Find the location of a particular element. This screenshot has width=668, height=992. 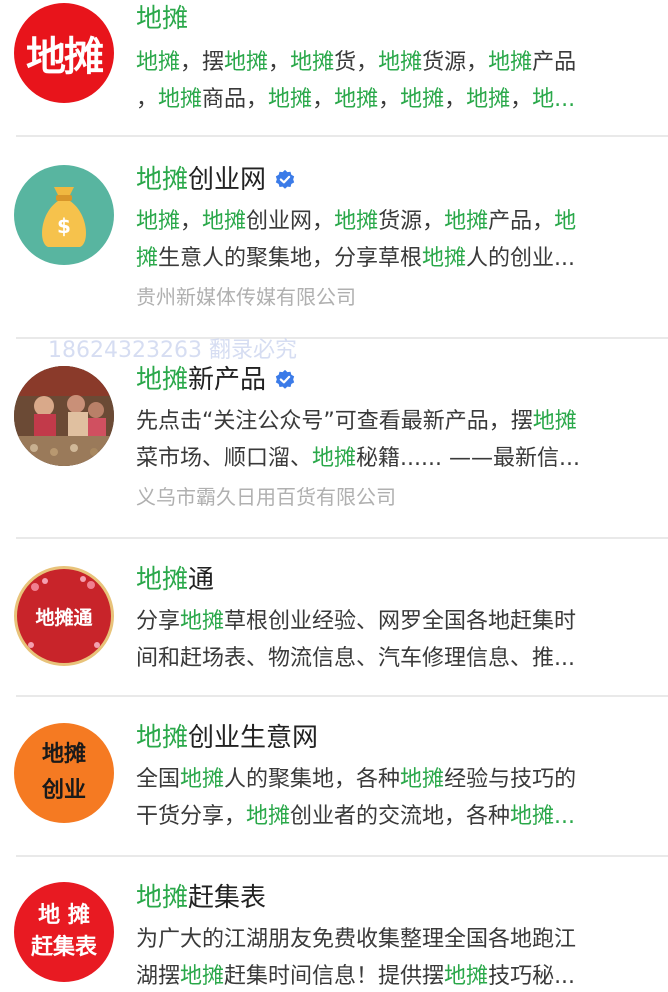

description-segment: 湖摆 is located at coordinates (158, 976).